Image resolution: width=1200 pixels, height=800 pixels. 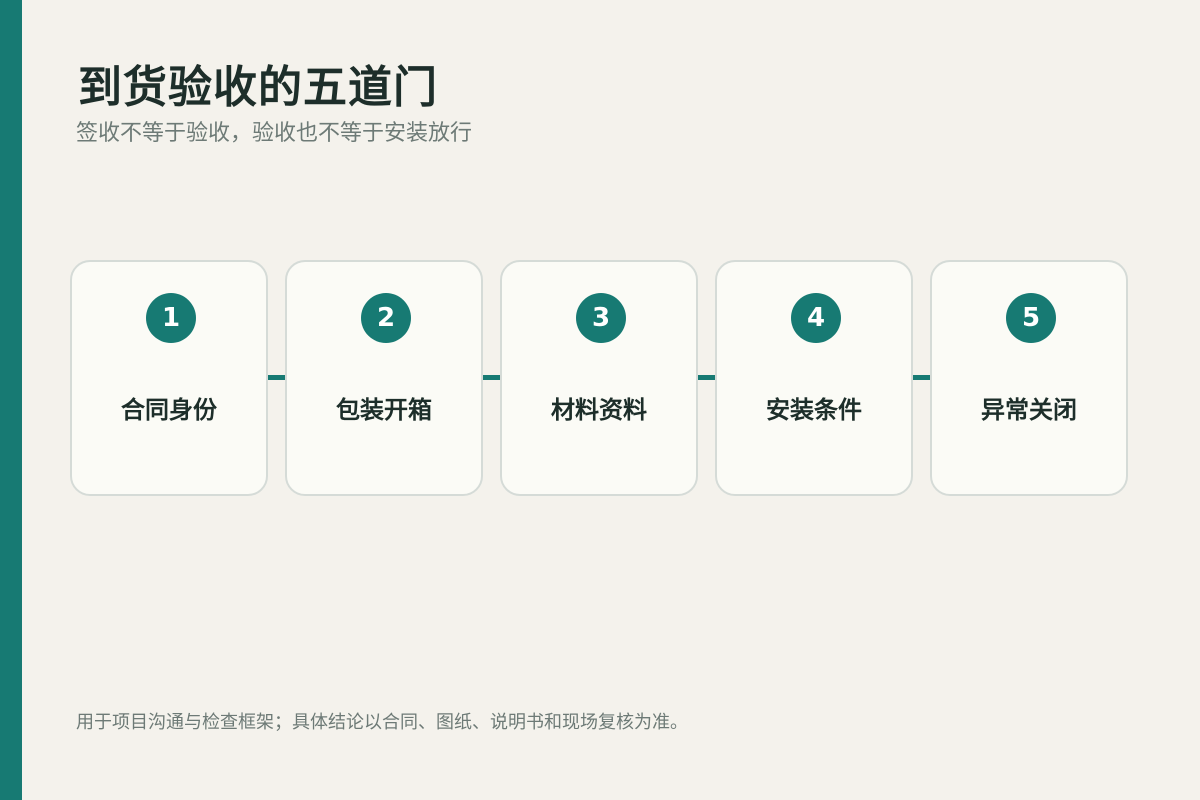 I want to click on step-label: 异常关闭, so click(x=1029, y=410).